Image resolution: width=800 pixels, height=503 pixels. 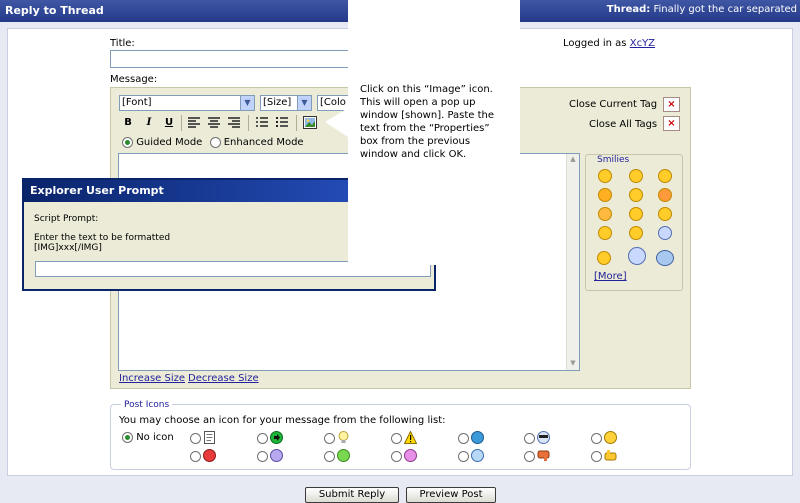 I want to click on textarea-scrollbar: ▲ ▼, so click(x=572, y=262).